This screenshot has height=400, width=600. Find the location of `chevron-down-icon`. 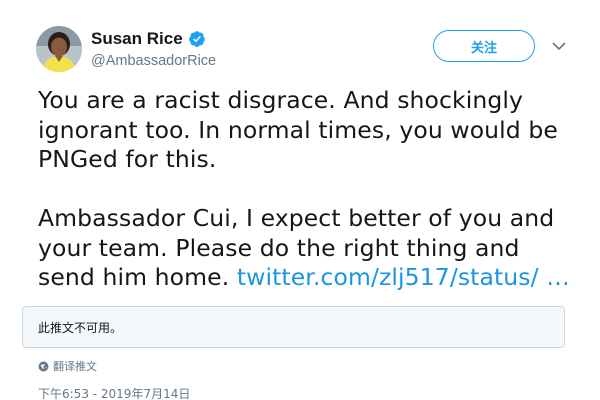

chevron-down-icon is located at coordinates (559, 46).